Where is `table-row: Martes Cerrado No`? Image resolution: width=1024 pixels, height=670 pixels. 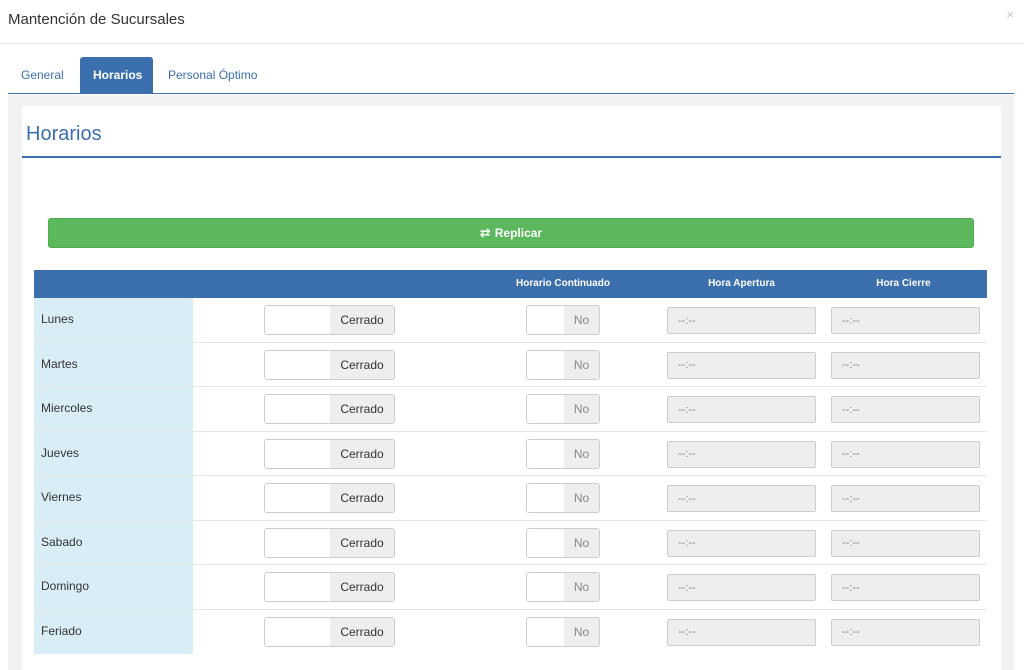
table-row: Martes Cerrado No is located at coordinates (510, 364).